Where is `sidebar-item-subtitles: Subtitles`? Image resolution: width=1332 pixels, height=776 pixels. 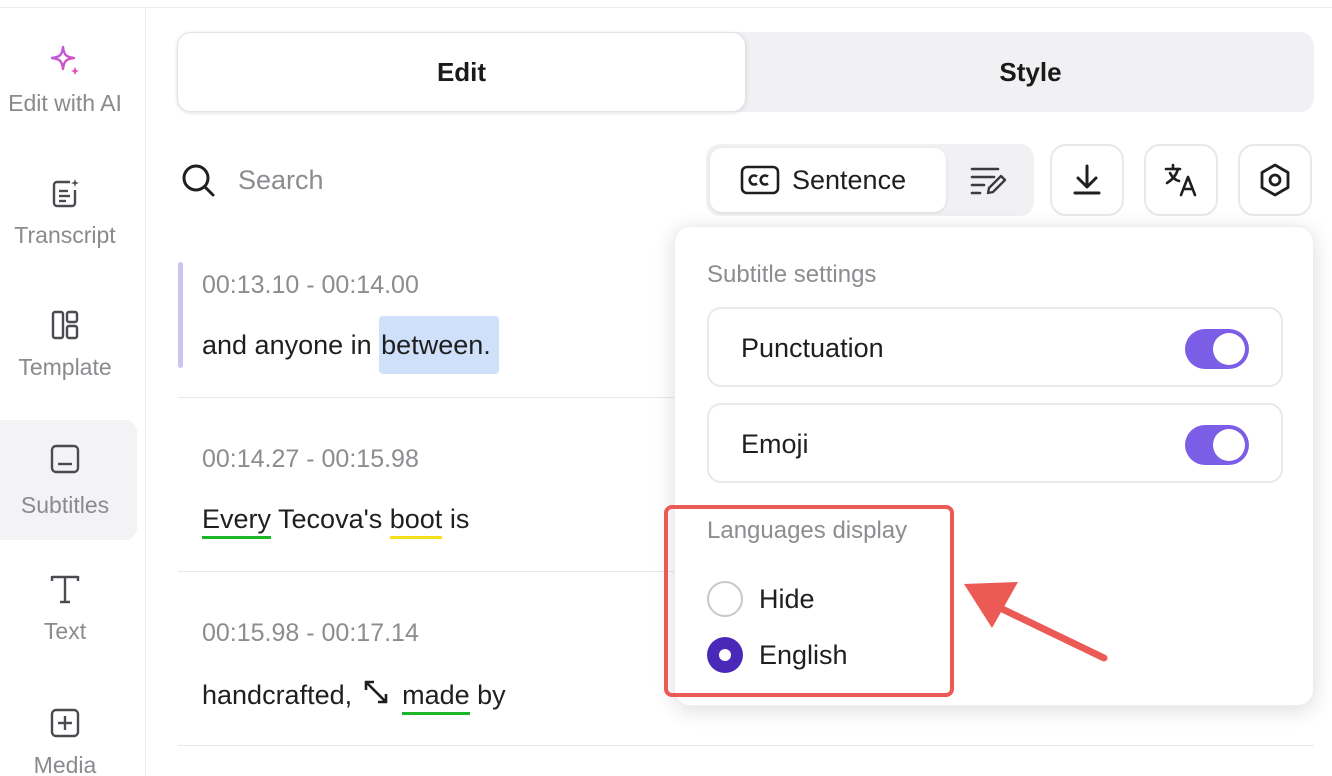 sidebar-item-subtitles: Subtitles is located at coordinates (68, 480).